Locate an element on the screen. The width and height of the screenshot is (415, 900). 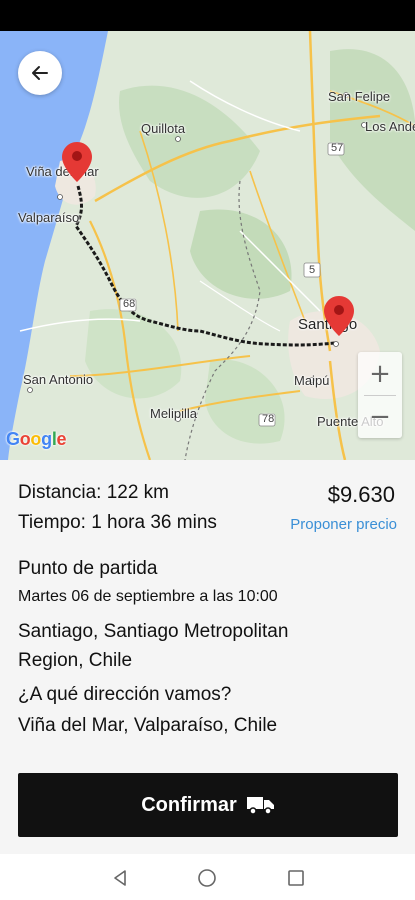
system-nav-bar is located at coordinates (207, 877).